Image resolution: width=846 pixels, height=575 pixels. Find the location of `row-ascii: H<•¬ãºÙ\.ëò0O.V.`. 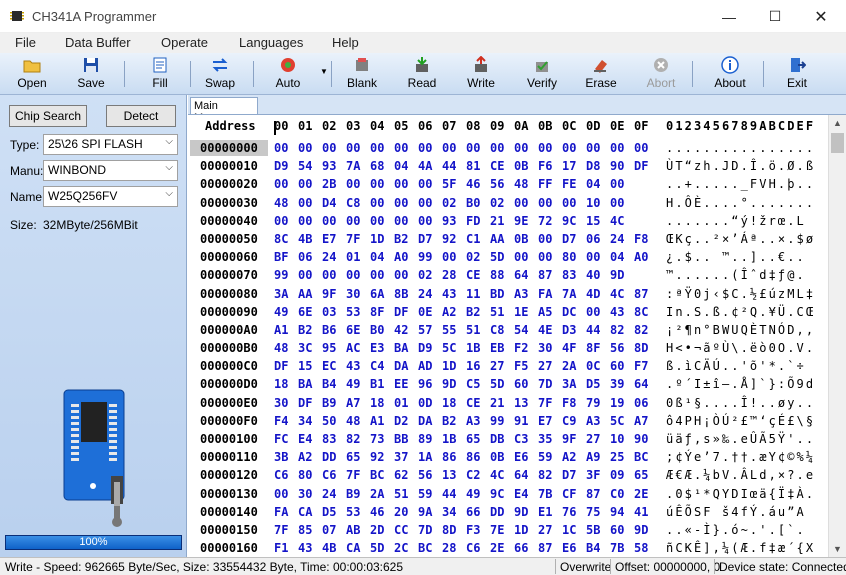

row-ascii: H<•¬ãºÙ\.ëò0O.V. is located at coordinates (740, 348).